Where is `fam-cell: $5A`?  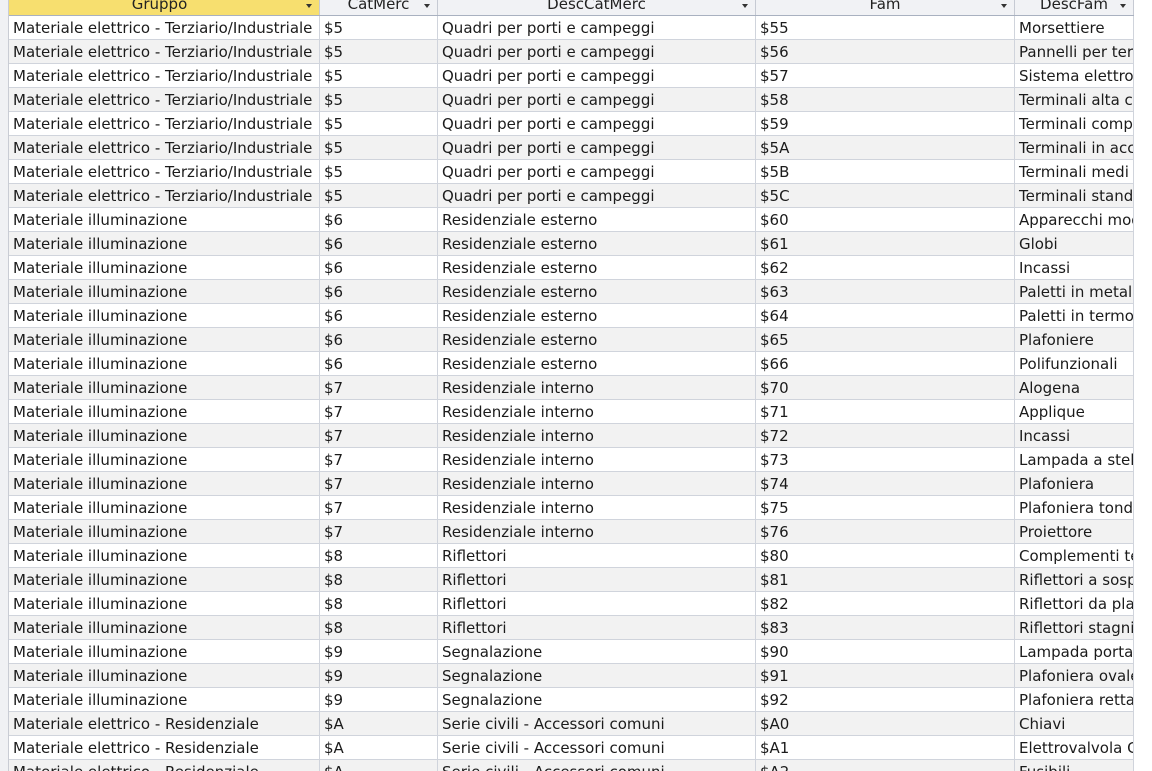 fam-cell: $5A is located at coordinates (885, 148).